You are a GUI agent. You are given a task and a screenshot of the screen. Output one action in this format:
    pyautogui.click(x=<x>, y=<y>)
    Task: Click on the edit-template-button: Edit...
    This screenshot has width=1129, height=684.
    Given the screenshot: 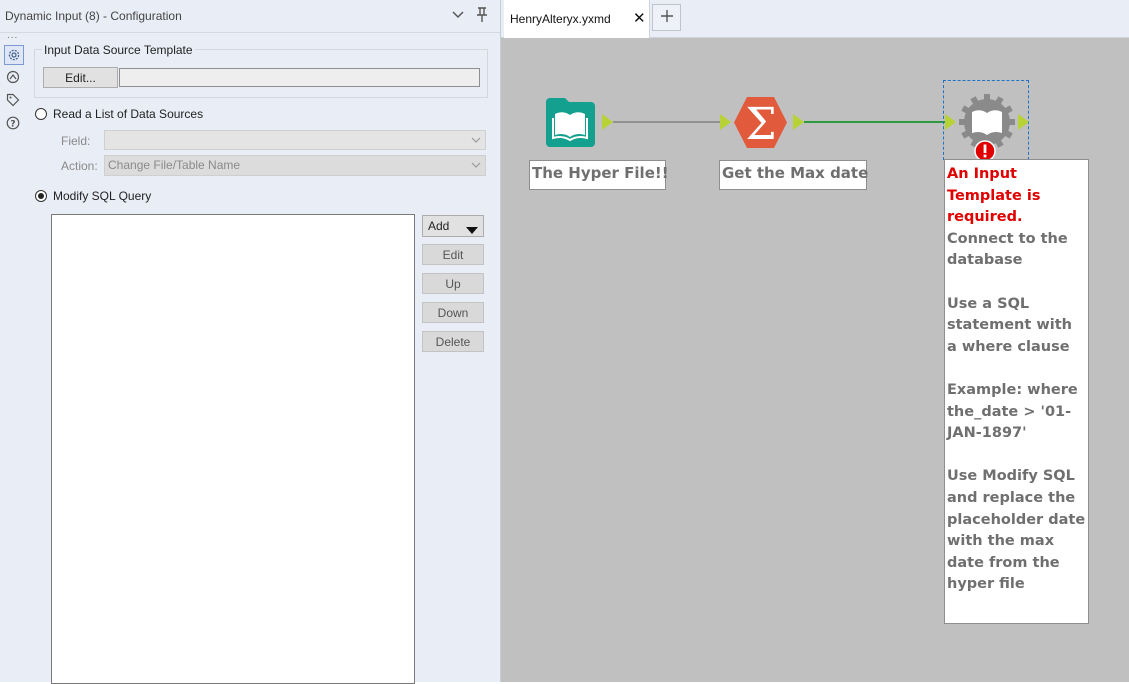 What is the action you would take?
    pyautogui.click(x=80, y=77)
    